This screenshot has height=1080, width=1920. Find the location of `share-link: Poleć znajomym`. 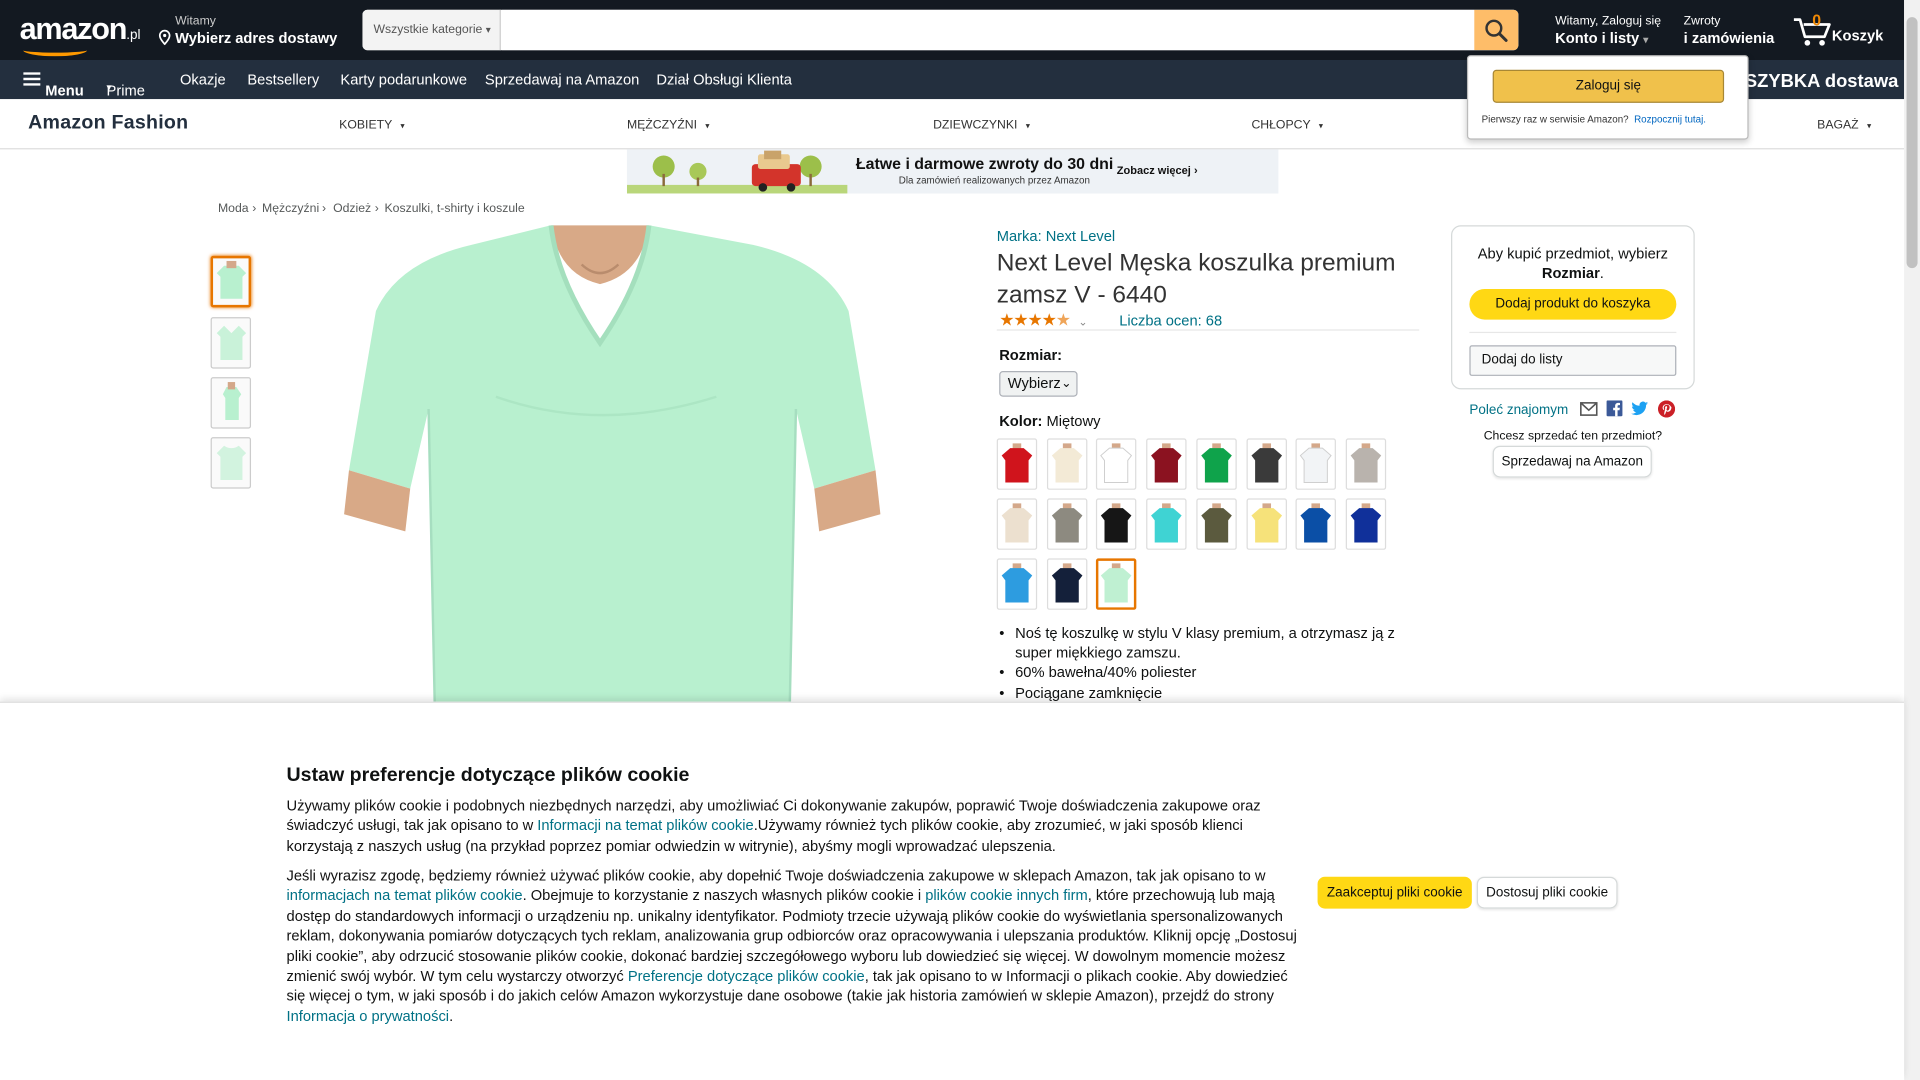

share-link: Poleć znajomym is located at coordinates (1518, 410).